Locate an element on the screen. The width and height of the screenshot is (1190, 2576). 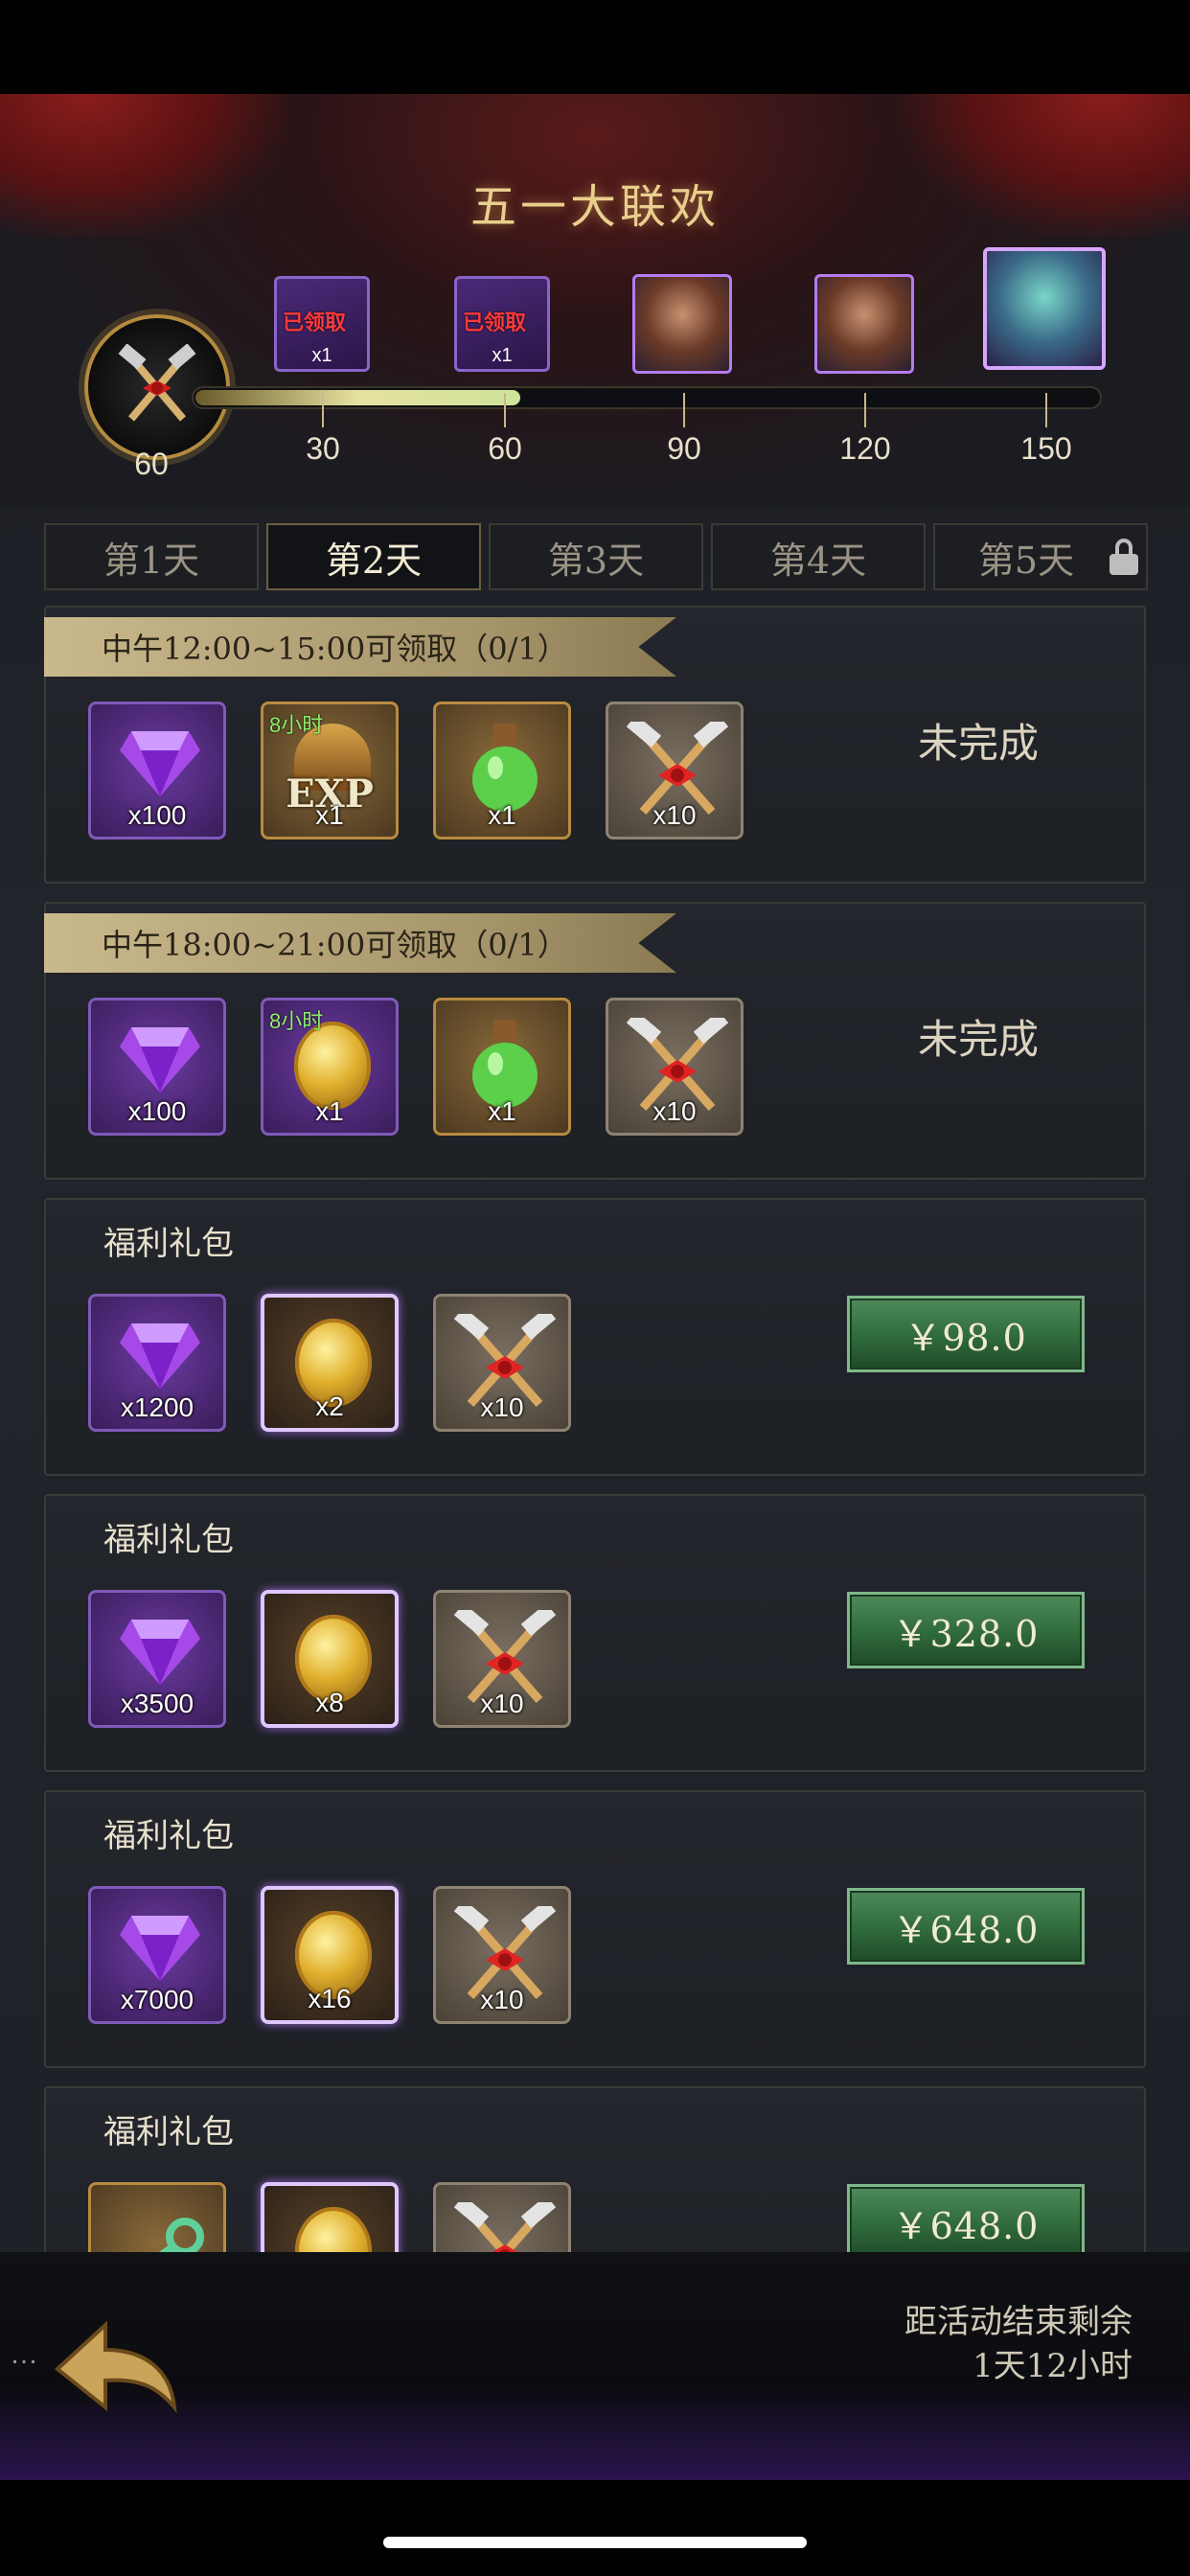
pack-items: x3500 x8 x10 is located at coordinates (329, 1659).